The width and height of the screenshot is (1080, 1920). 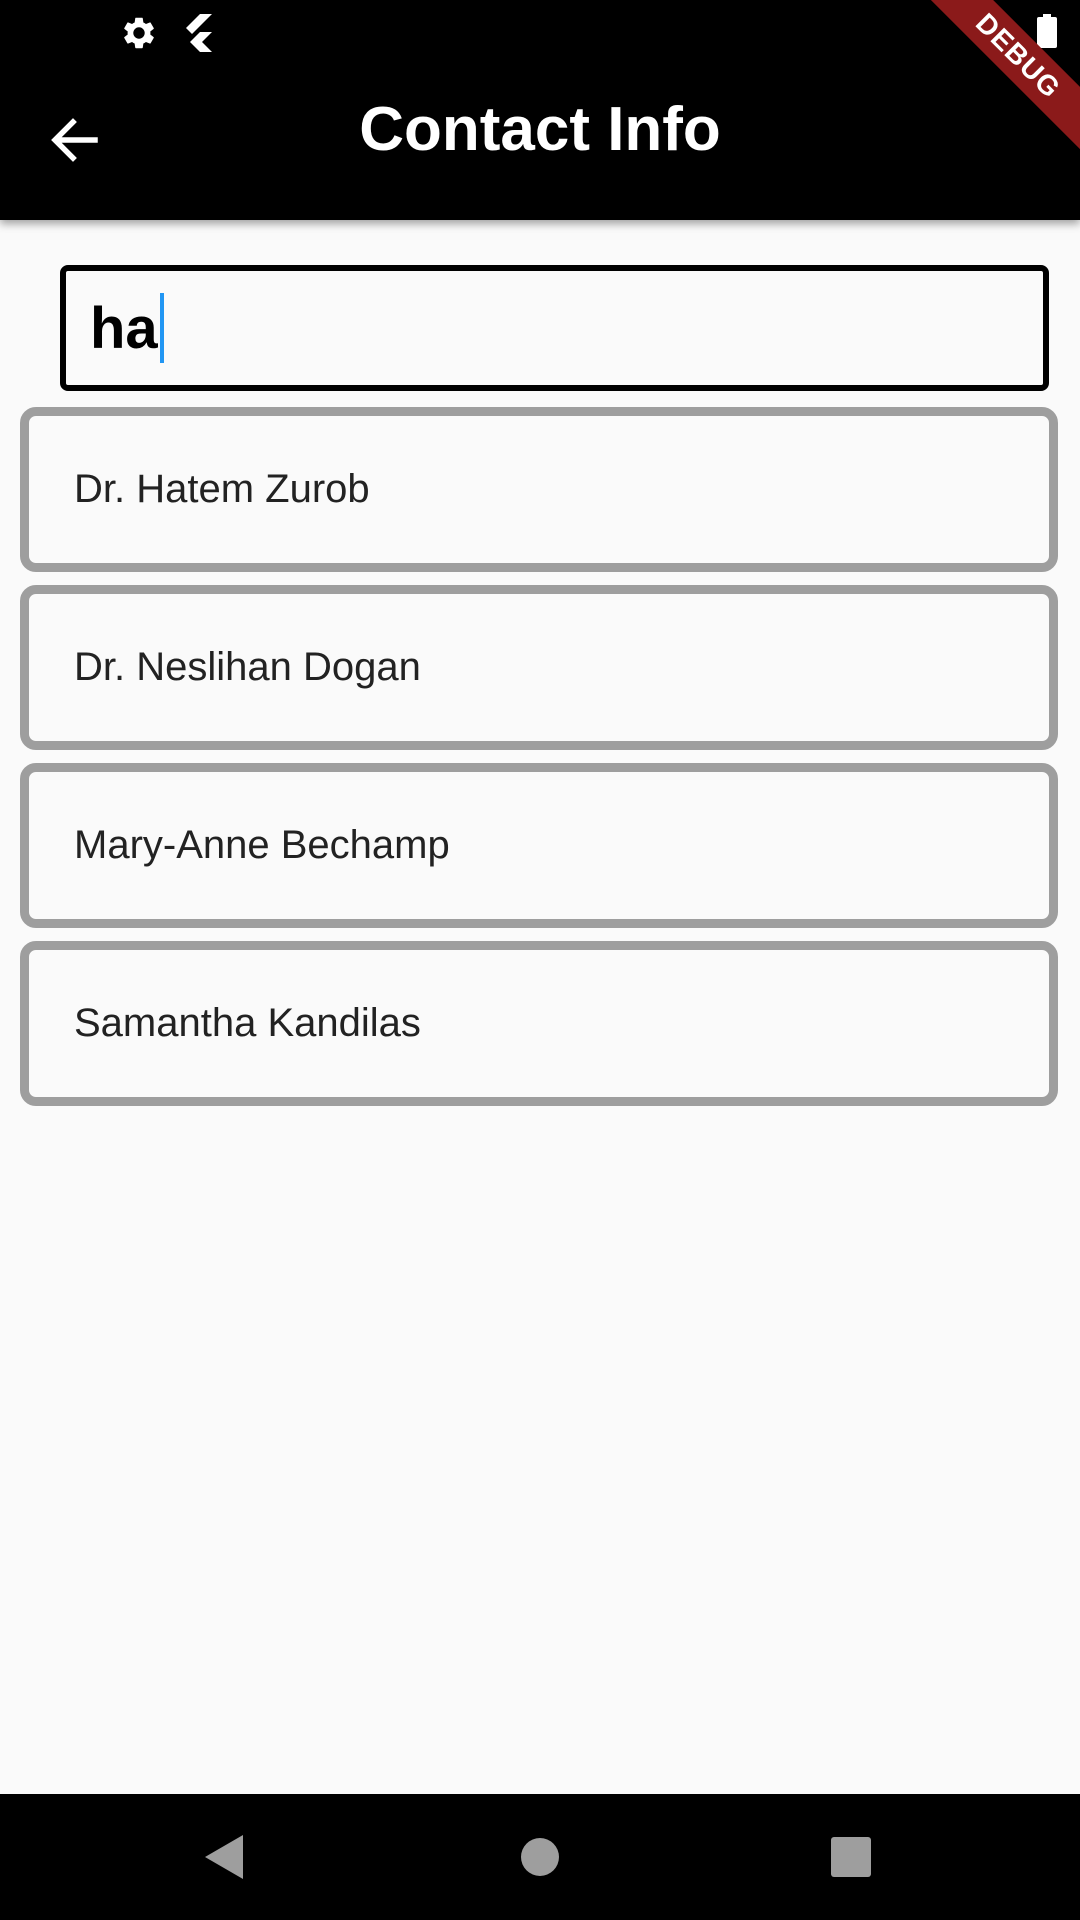 I want to click on recents-square-icon, so click(x=851, y=1859).